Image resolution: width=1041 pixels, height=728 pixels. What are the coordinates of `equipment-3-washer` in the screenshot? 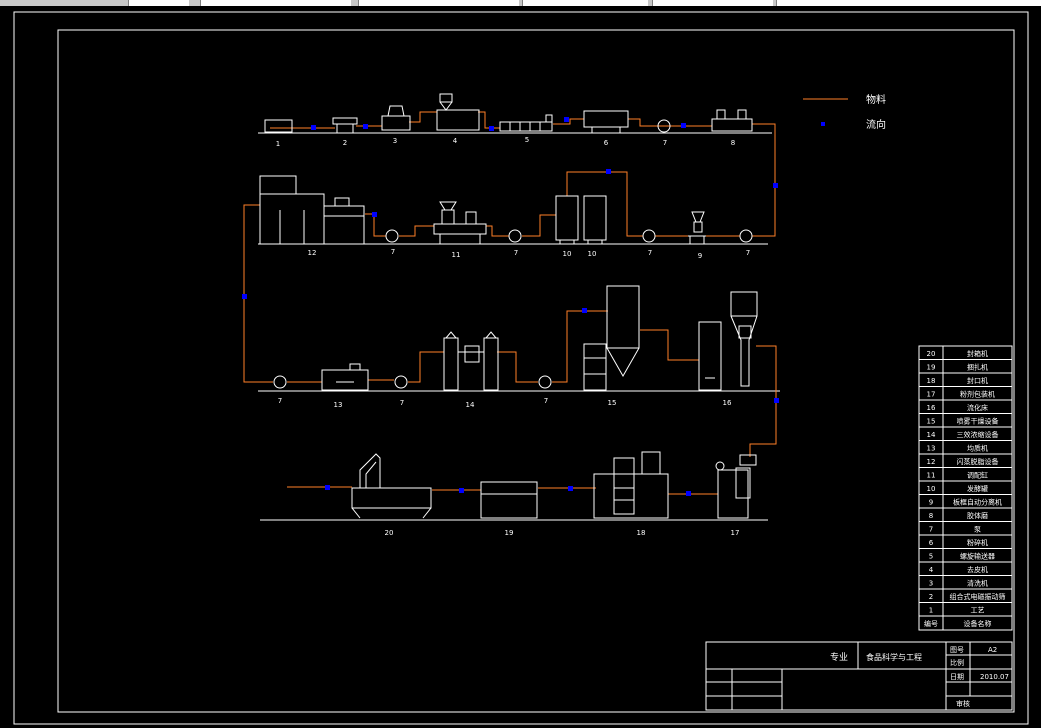 It's located at (396, 118).